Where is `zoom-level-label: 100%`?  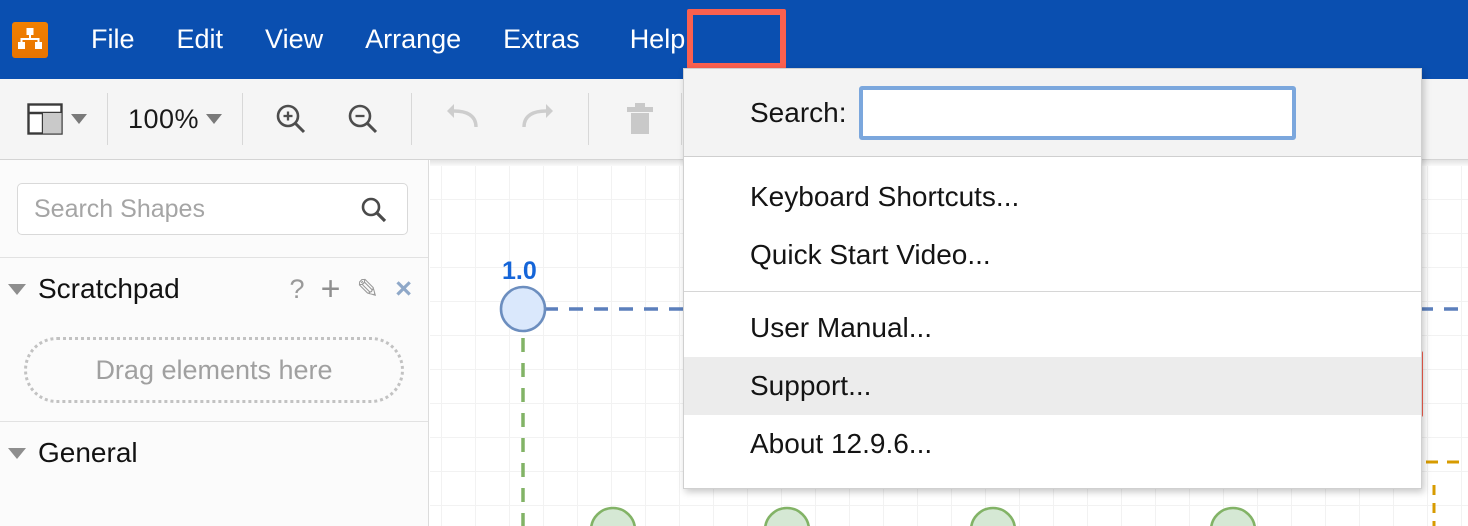 zoom-level-label: 100% is located at coordinates (164, 118).